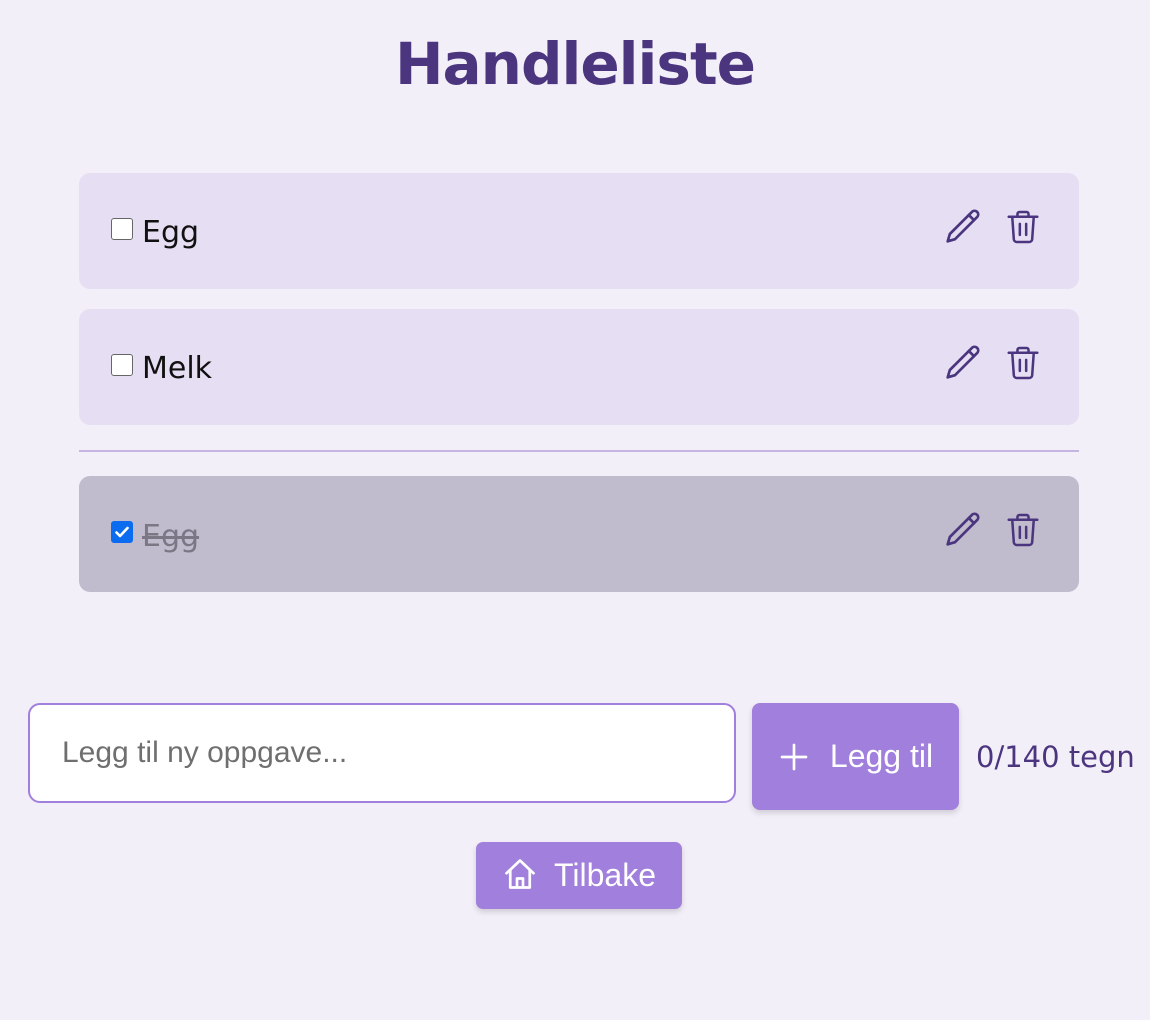 This screenshot has width=1150, height=1020. Describe the element at coordinates (579, 367) in the screenshot. I see `list-item: Melk` at that location.